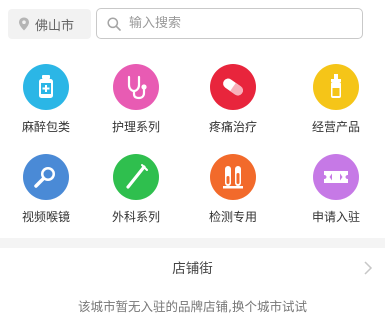 The width and height of the screenshot is (385, 325). What do you see at coordinates (336, 87) in the screenshot?
I see `vial-icon` at bounding box center [336, 87].